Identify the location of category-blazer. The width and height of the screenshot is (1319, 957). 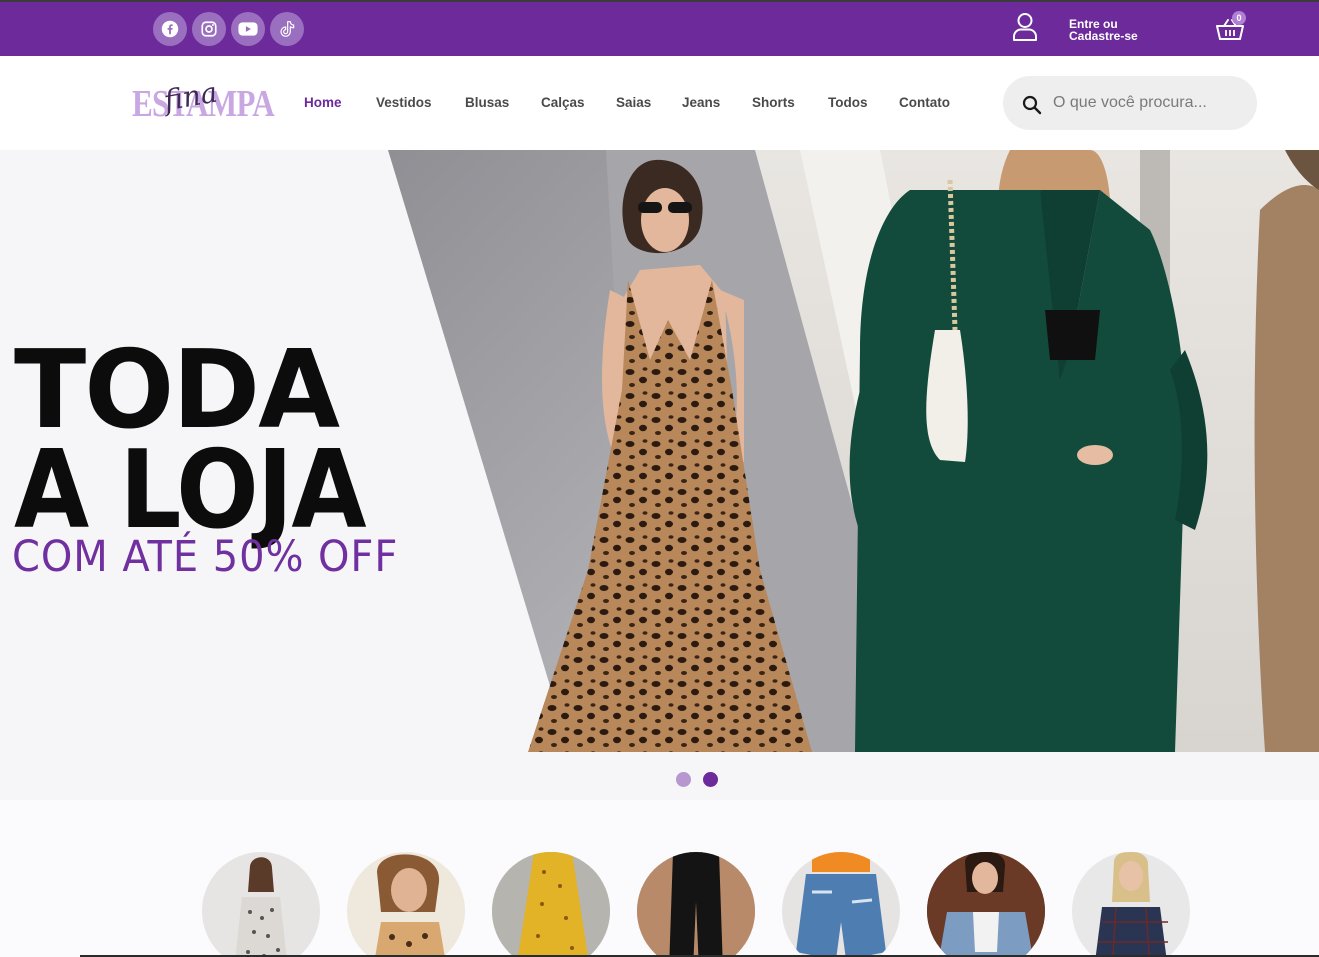
(1131, 904).